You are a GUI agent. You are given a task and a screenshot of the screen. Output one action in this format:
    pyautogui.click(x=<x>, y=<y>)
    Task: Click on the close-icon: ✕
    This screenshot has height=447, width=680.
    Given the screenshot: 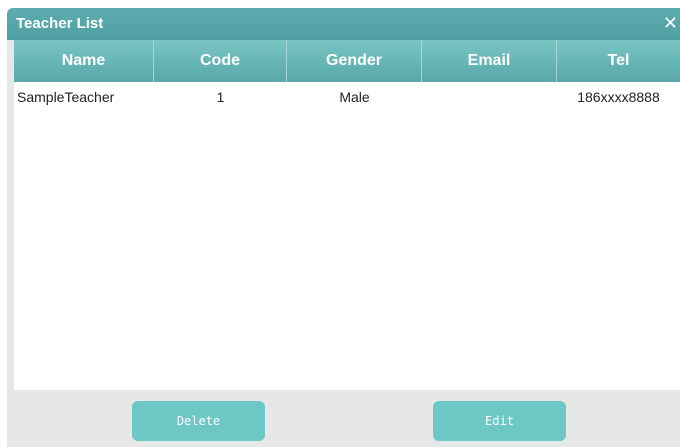 What is the action you would take?
    pyautogui.click(x=670, y=23)
    